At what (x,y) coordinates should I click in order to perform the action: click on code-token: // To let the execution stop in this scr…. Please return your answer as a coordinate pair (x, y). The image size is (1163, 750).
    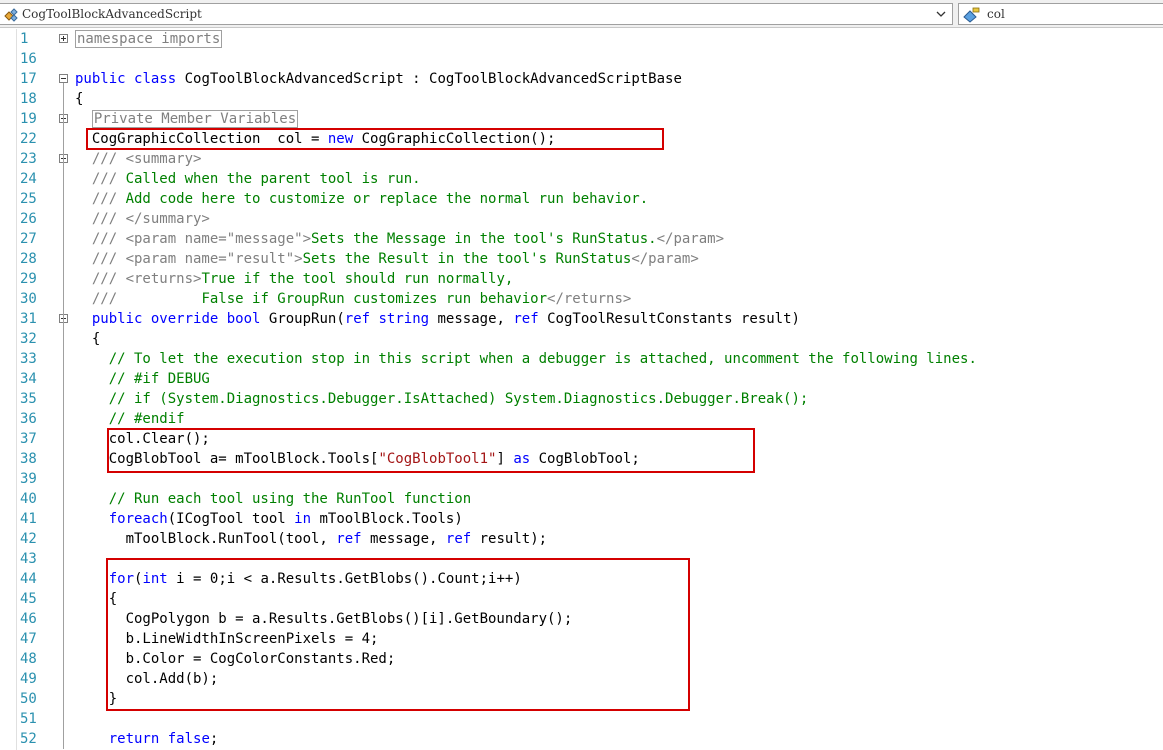
    Looking at the image, I should click on (526, 359).